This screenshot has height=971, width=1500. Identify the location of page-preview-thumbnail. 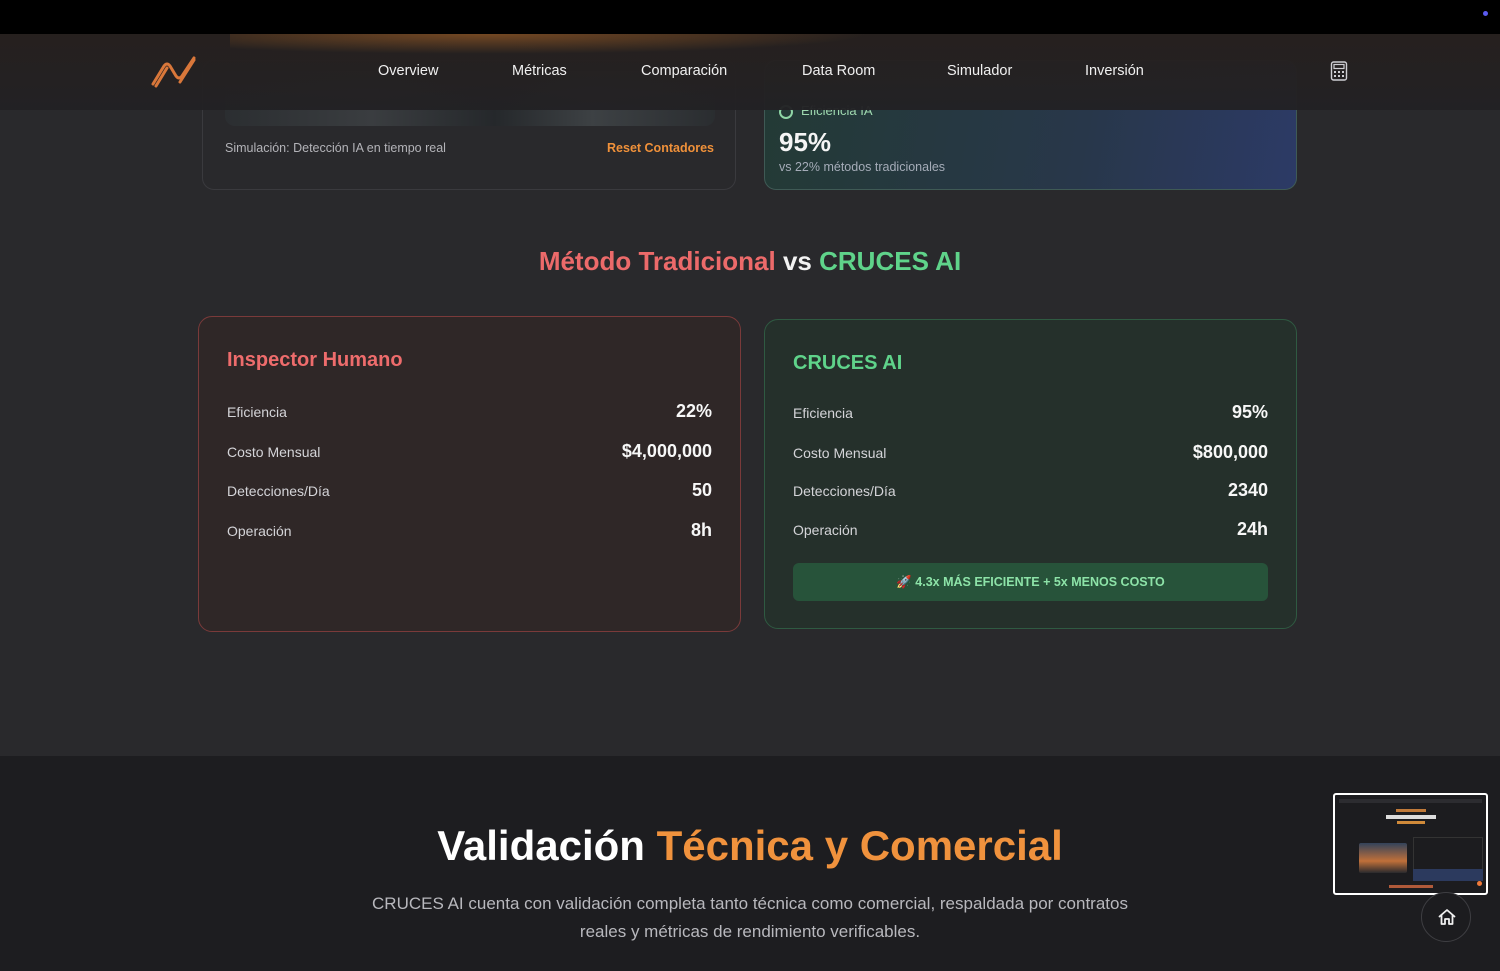
(1410, 844).